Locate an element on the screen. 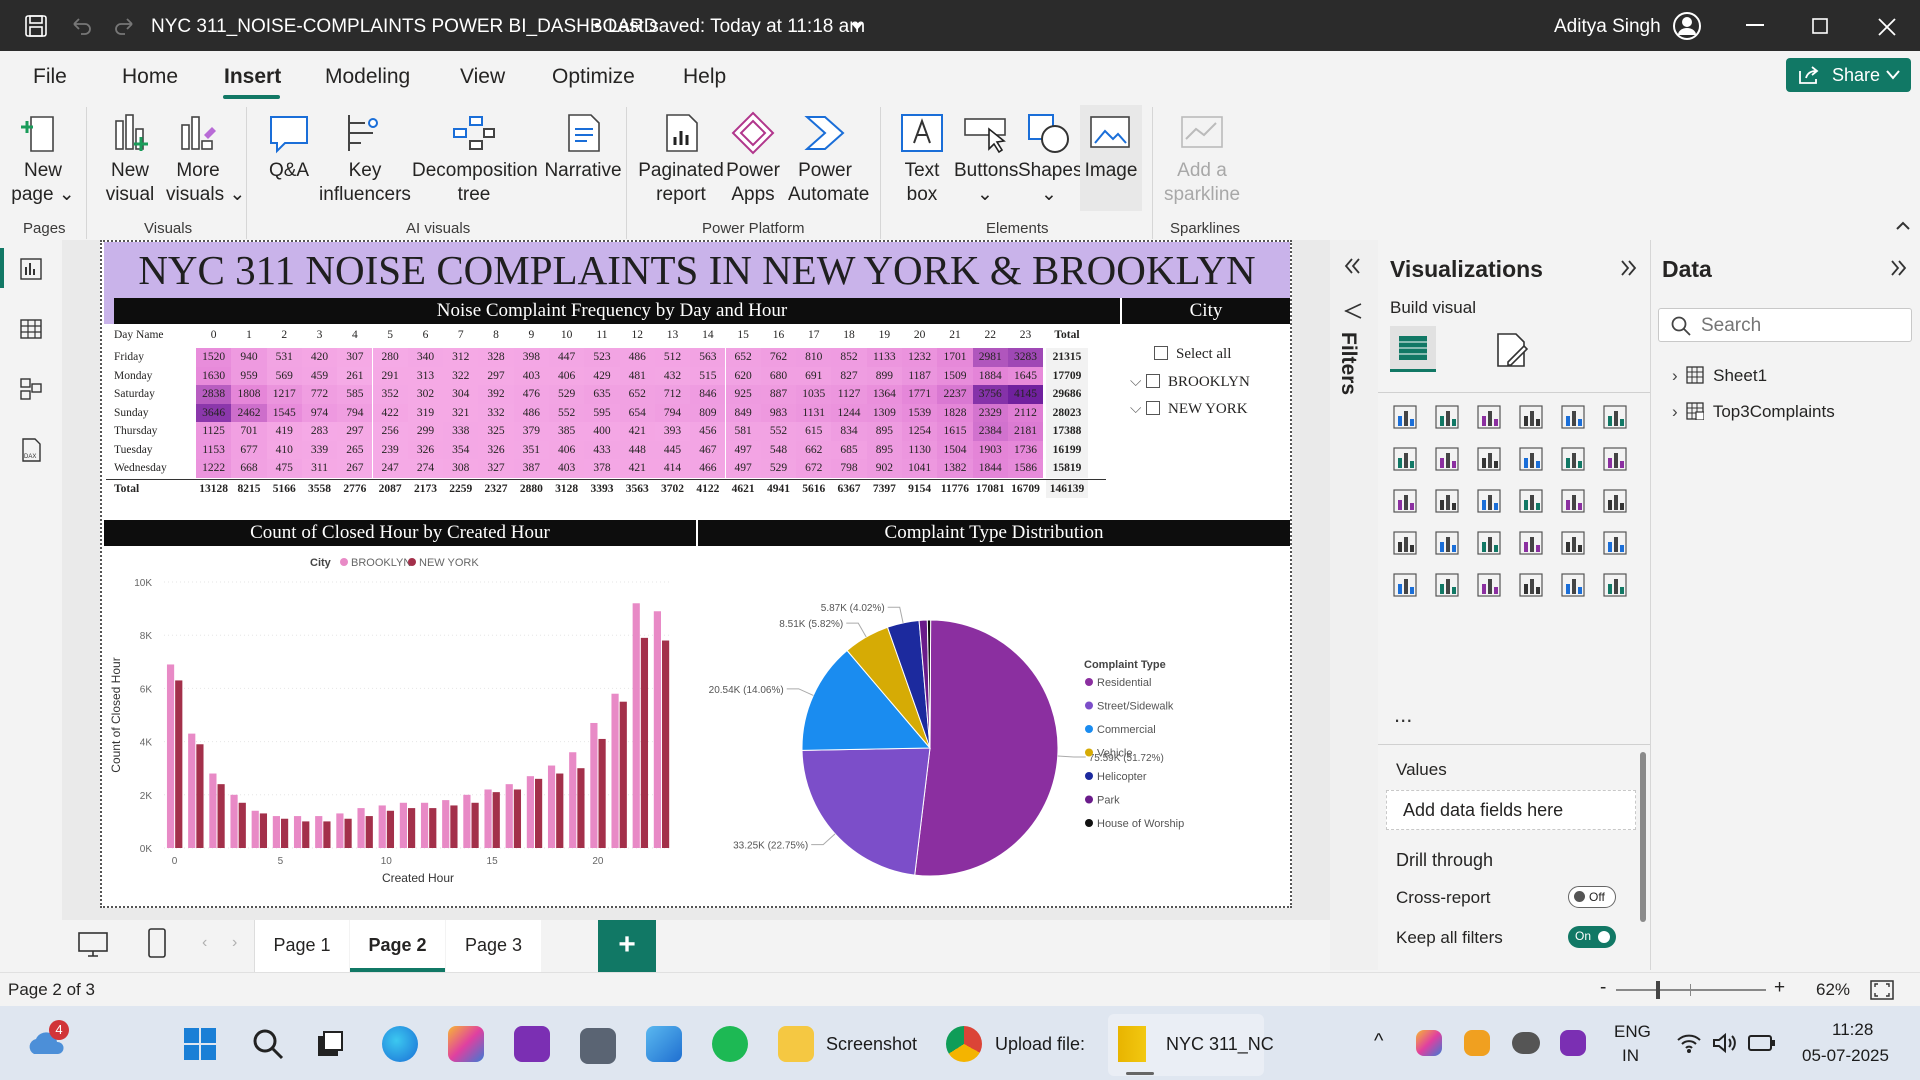  text-box-button: Text box is located at coordinates (922, 159).